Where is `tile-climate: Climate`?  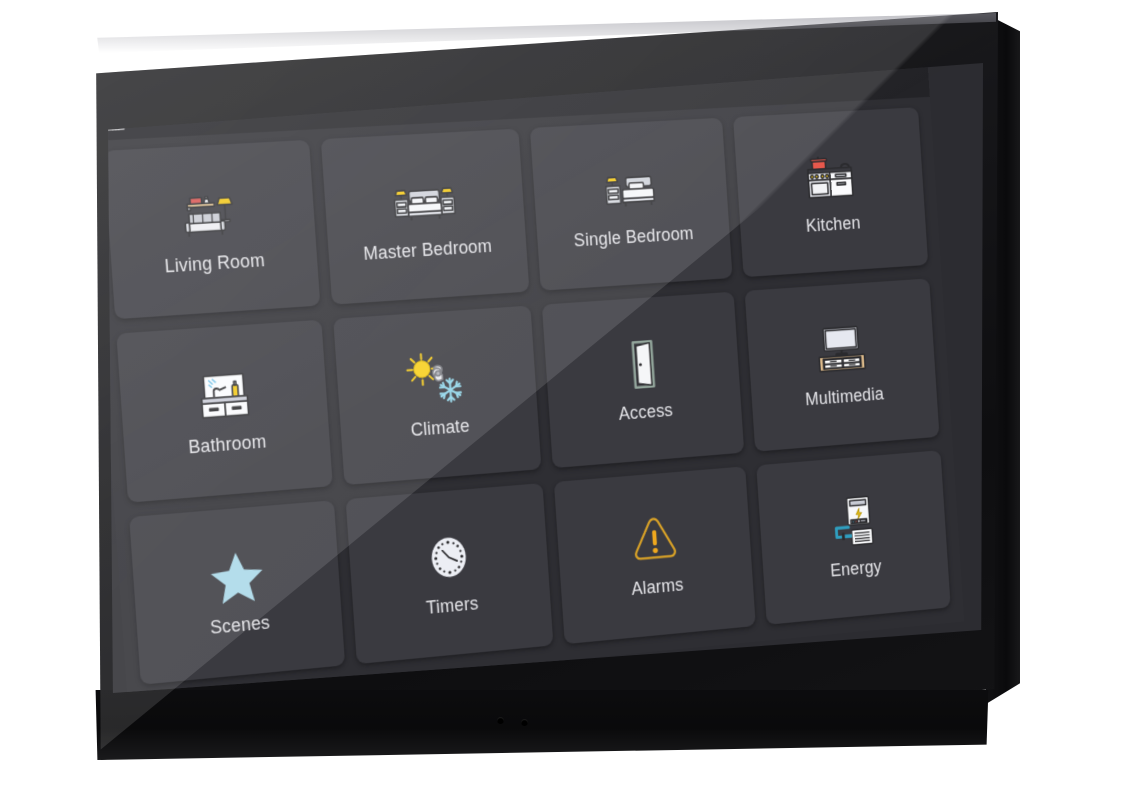
tile-climate: Climate is located at coordinates (437, 395).